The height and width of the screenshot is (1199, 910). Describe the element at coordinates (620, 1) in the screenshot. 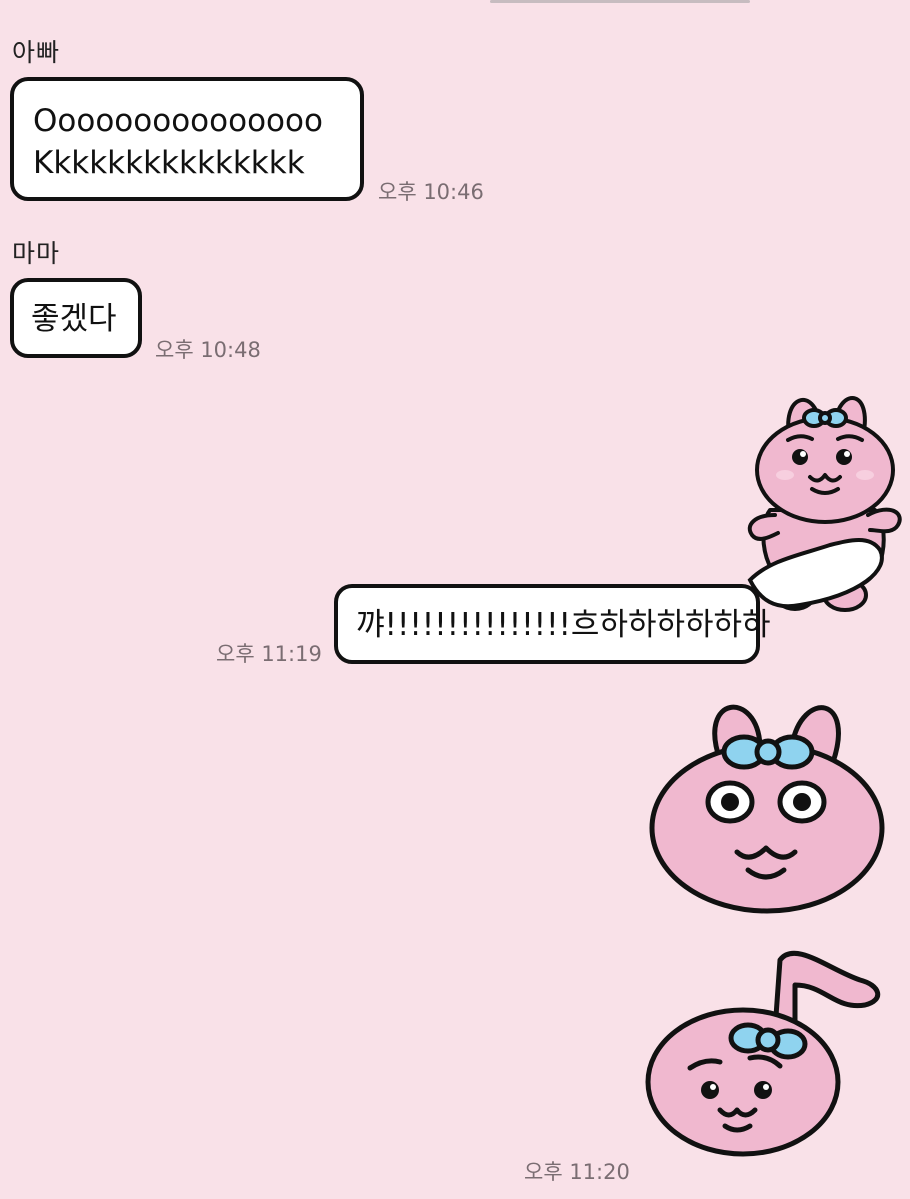

I see `top-divider` at that location.